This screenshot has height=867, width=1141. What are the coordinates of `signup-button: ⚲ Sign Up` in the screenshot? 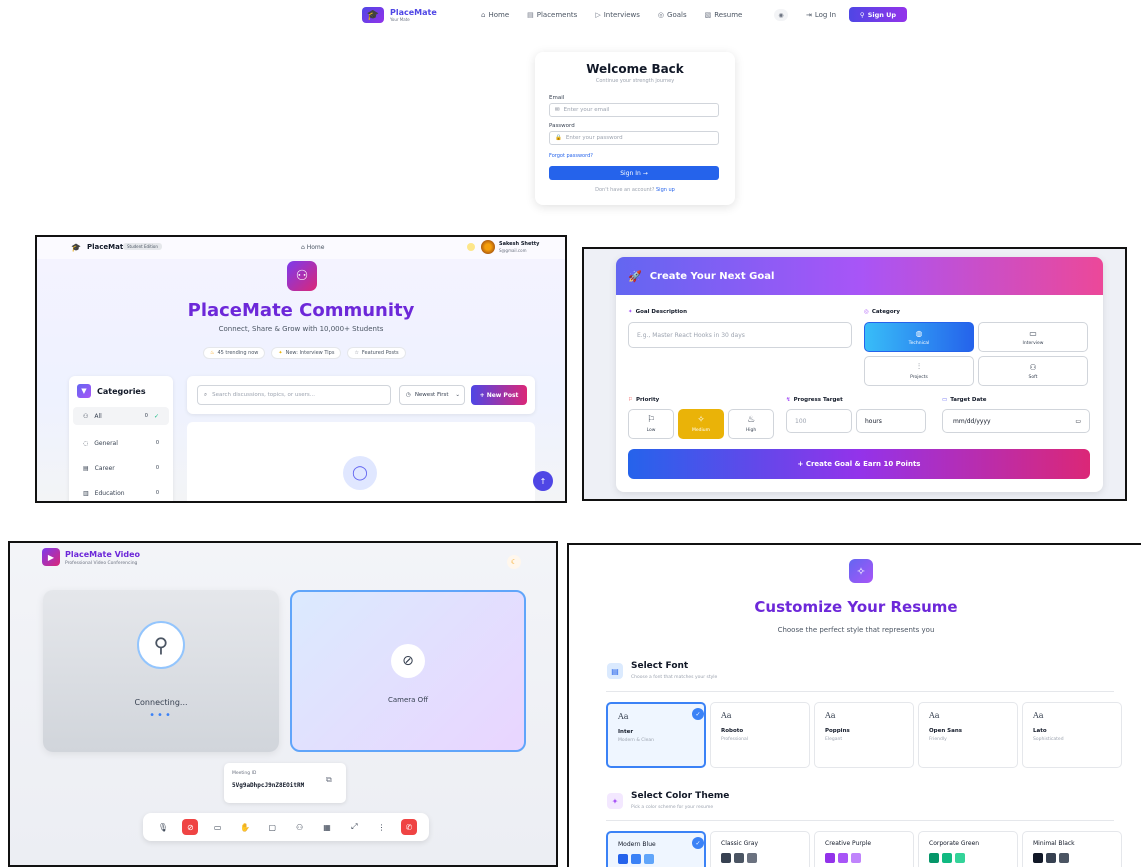 It's located at (878, 14).